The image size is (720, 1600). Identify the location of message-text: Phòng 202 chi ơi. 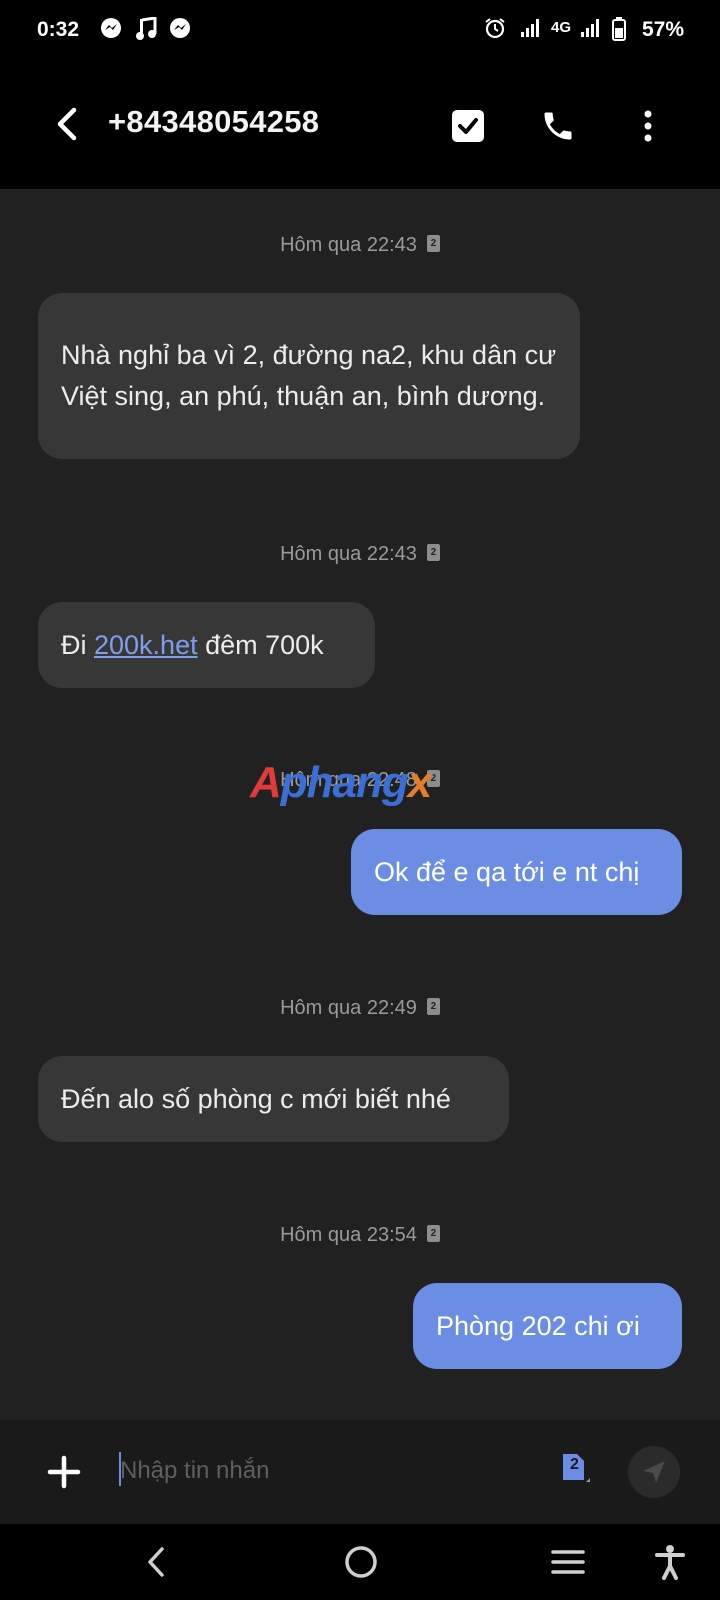
(538, 1325).